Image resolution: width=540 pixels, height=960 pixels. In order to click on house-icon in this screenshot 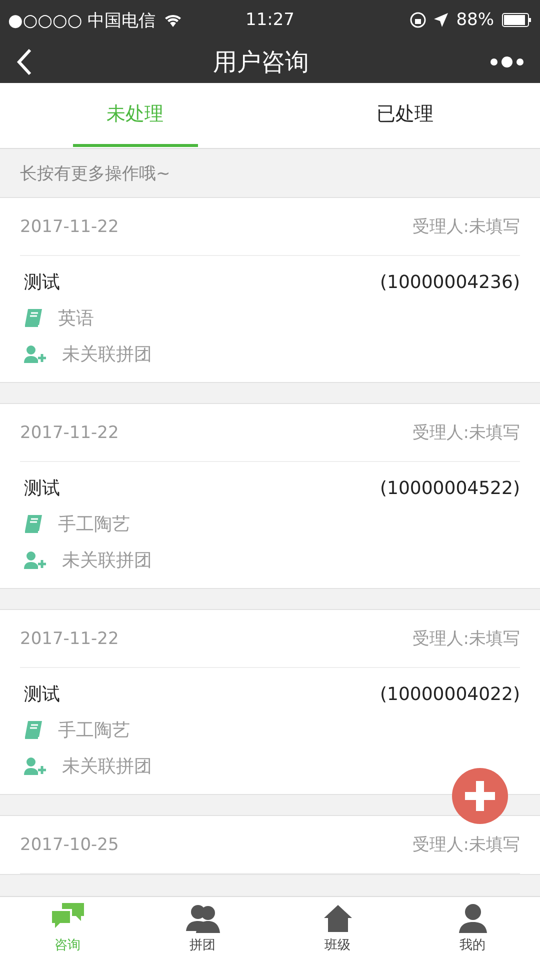, I will do `click(337, 918)`.